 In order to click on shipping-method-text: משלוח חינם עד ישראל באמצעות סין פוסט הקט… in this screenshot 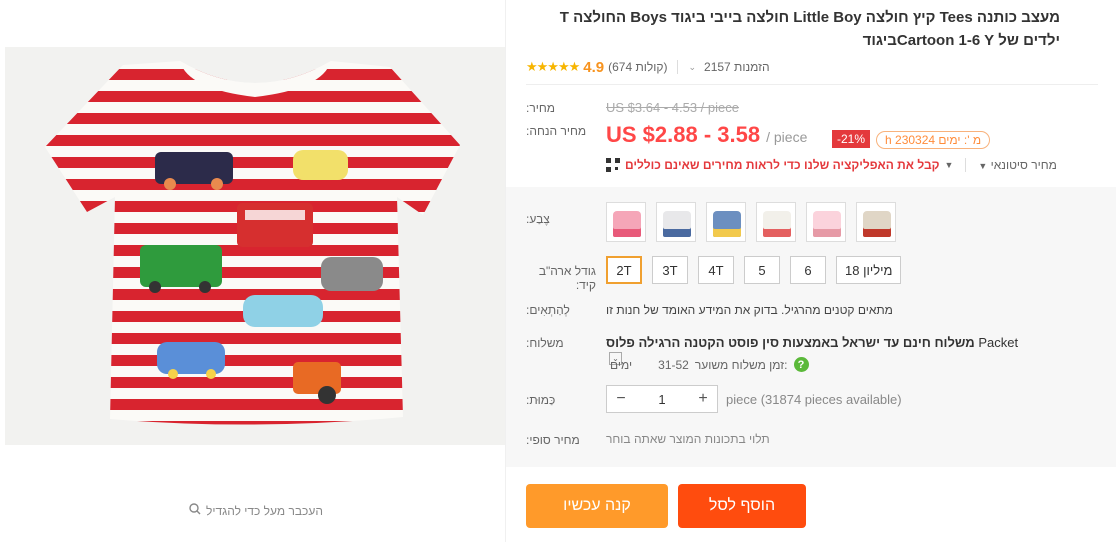, I will do `click(790, 342)`.